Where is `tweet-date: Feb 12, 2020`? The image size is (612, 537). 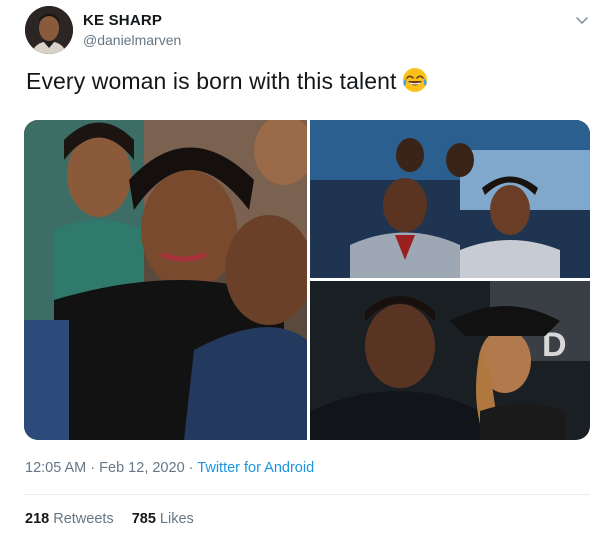 tweet-date: Feb 12, 2020 is located at coordinates (141, 468).